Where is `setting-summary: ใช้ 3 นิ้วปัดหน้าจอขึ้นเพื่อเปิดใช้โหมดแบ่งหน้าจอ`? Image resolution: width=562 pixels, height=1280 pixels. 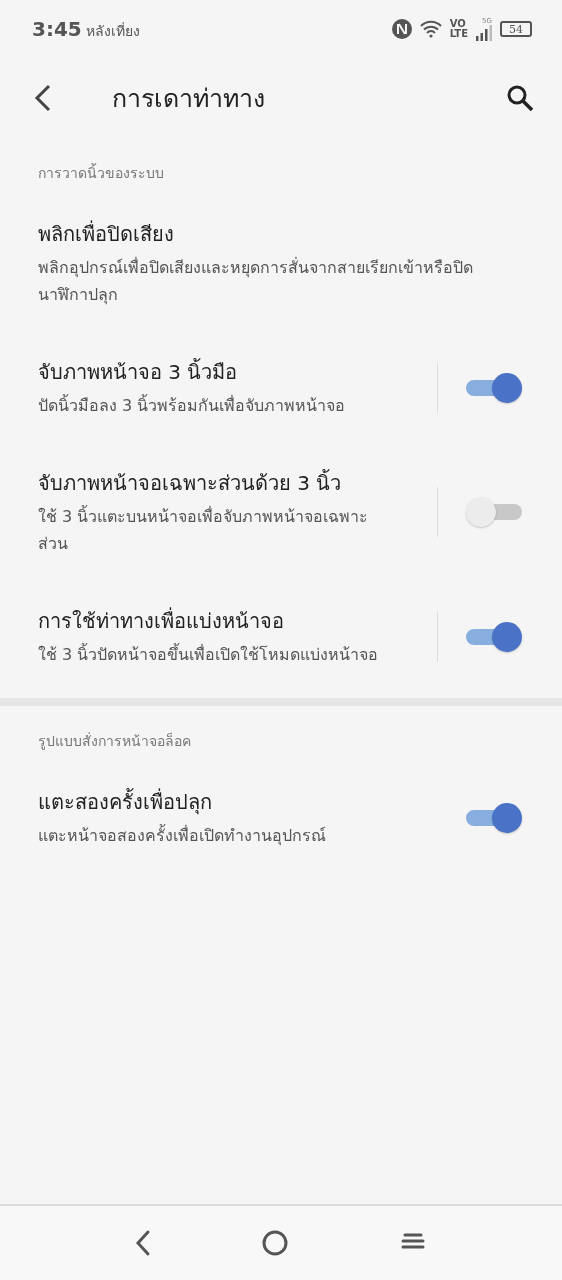 setting-summary: ใช้ 3 นิ้วปัดหน้าจอขึ้นเพื่อเปิดใช้โหมดแบ่งหน้าจอ is located at coordinates (209, 654).